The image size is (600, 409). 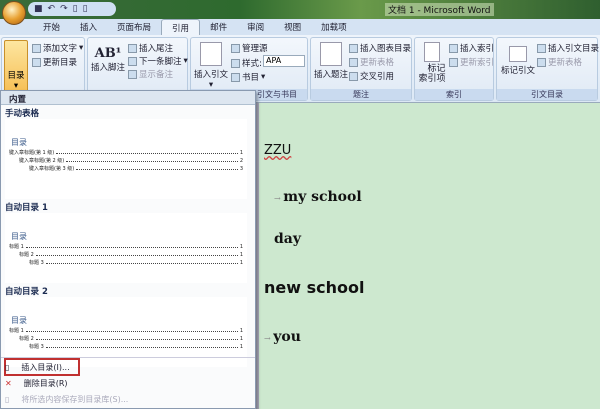 What do you see at coordinates (255, 49) in the screenshot?
I see `manage-sources-label: 管理源` at bounding box center [255, 49].